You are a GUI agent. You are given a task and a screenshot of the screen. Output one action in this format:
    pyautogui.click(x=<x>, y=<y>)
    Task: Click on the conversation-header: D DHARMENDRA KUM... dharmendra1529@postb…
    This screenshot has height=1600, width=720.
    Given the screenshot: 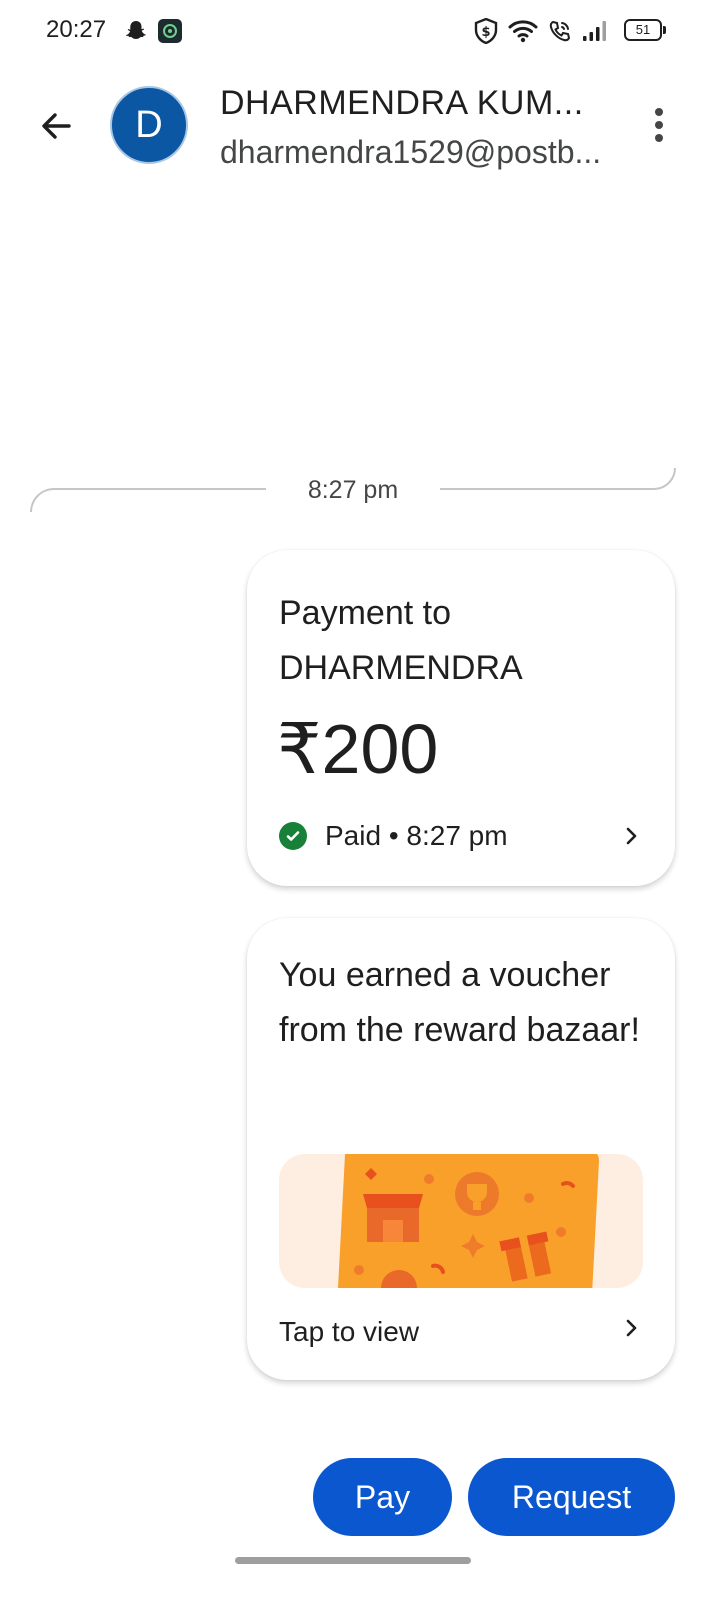 What is the action you would take?
    pyautogui.click(x=360, y=125)
    